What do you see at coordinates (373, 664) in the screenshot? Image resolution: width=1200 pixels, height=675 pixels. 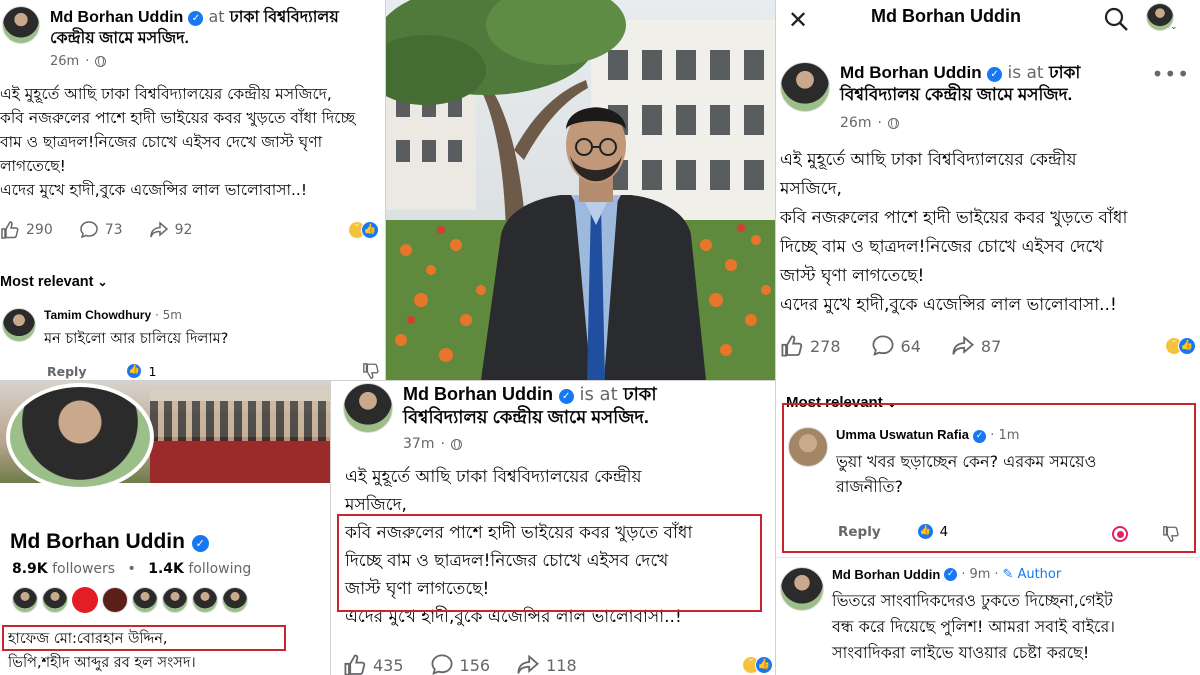 I see `like-button: 435` at bounding box center [373, 664].